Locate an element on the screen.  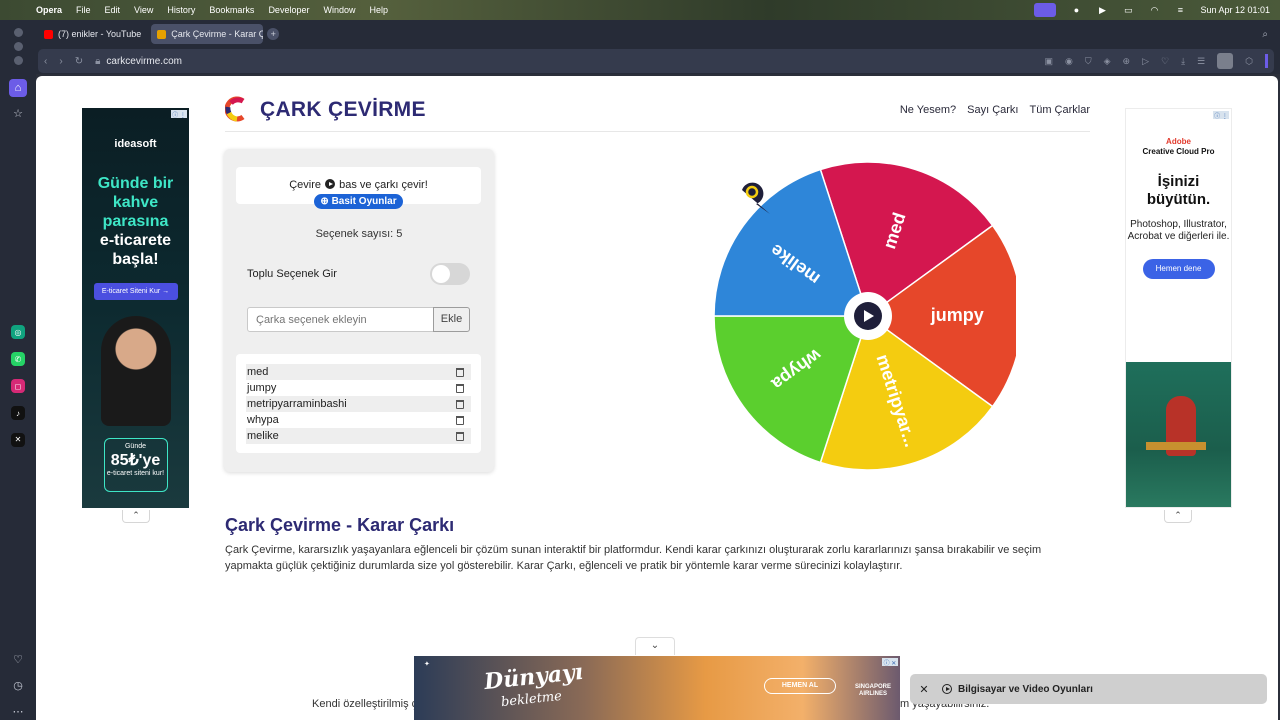
collapse-ad-left-button: ⌃ is located at coordinates (136, 516).